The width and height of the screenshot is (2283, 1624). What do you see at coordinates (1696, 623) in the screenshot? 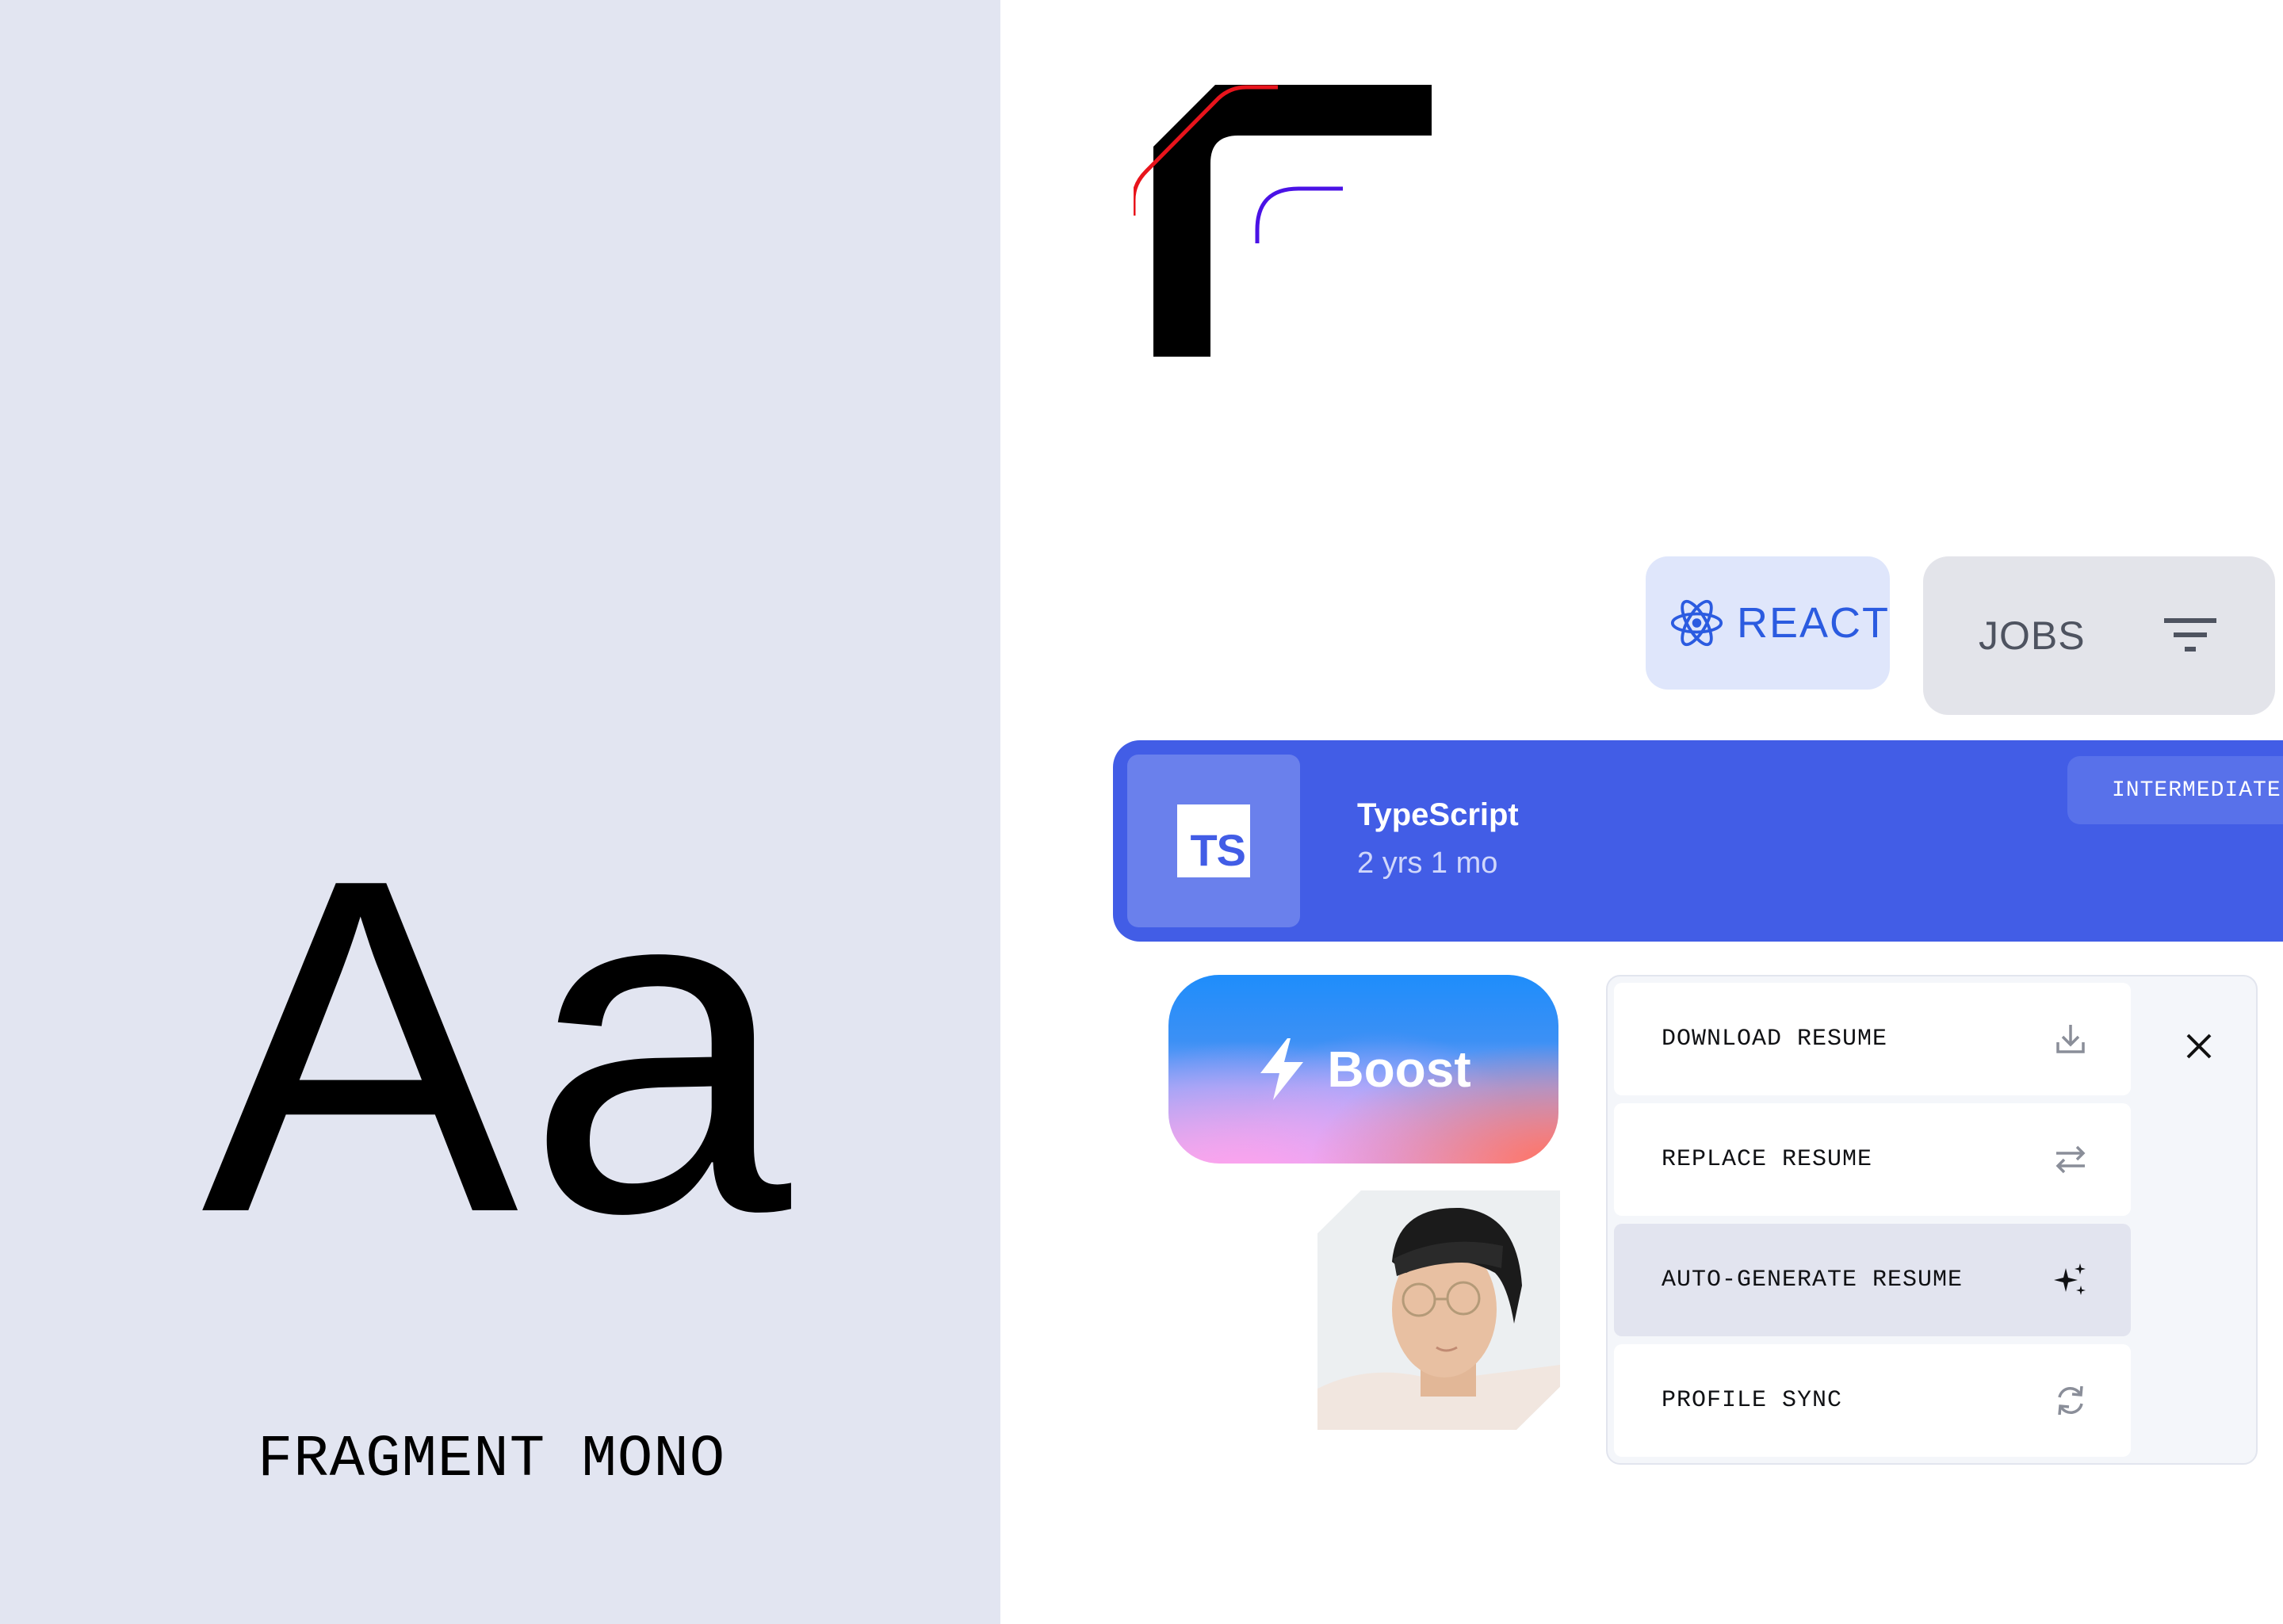
I see `react-icon` at bounding box center [1696, 623].